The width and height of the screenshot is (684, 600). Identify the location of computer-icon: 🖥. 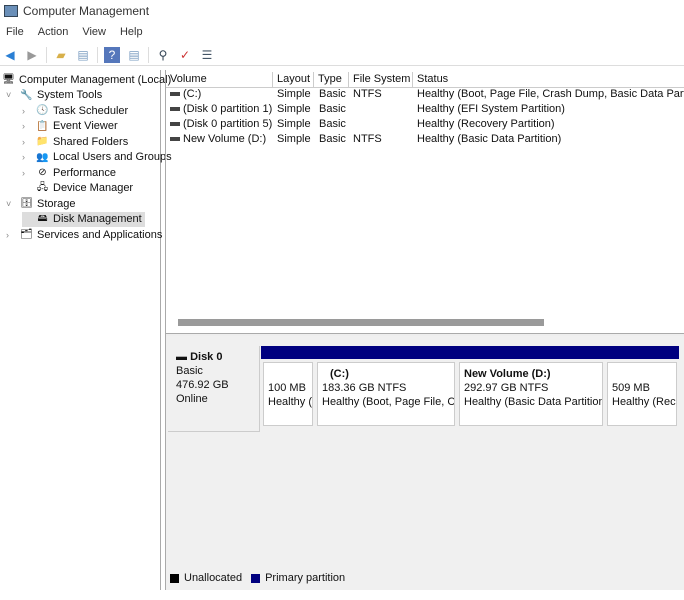
(8, 79).